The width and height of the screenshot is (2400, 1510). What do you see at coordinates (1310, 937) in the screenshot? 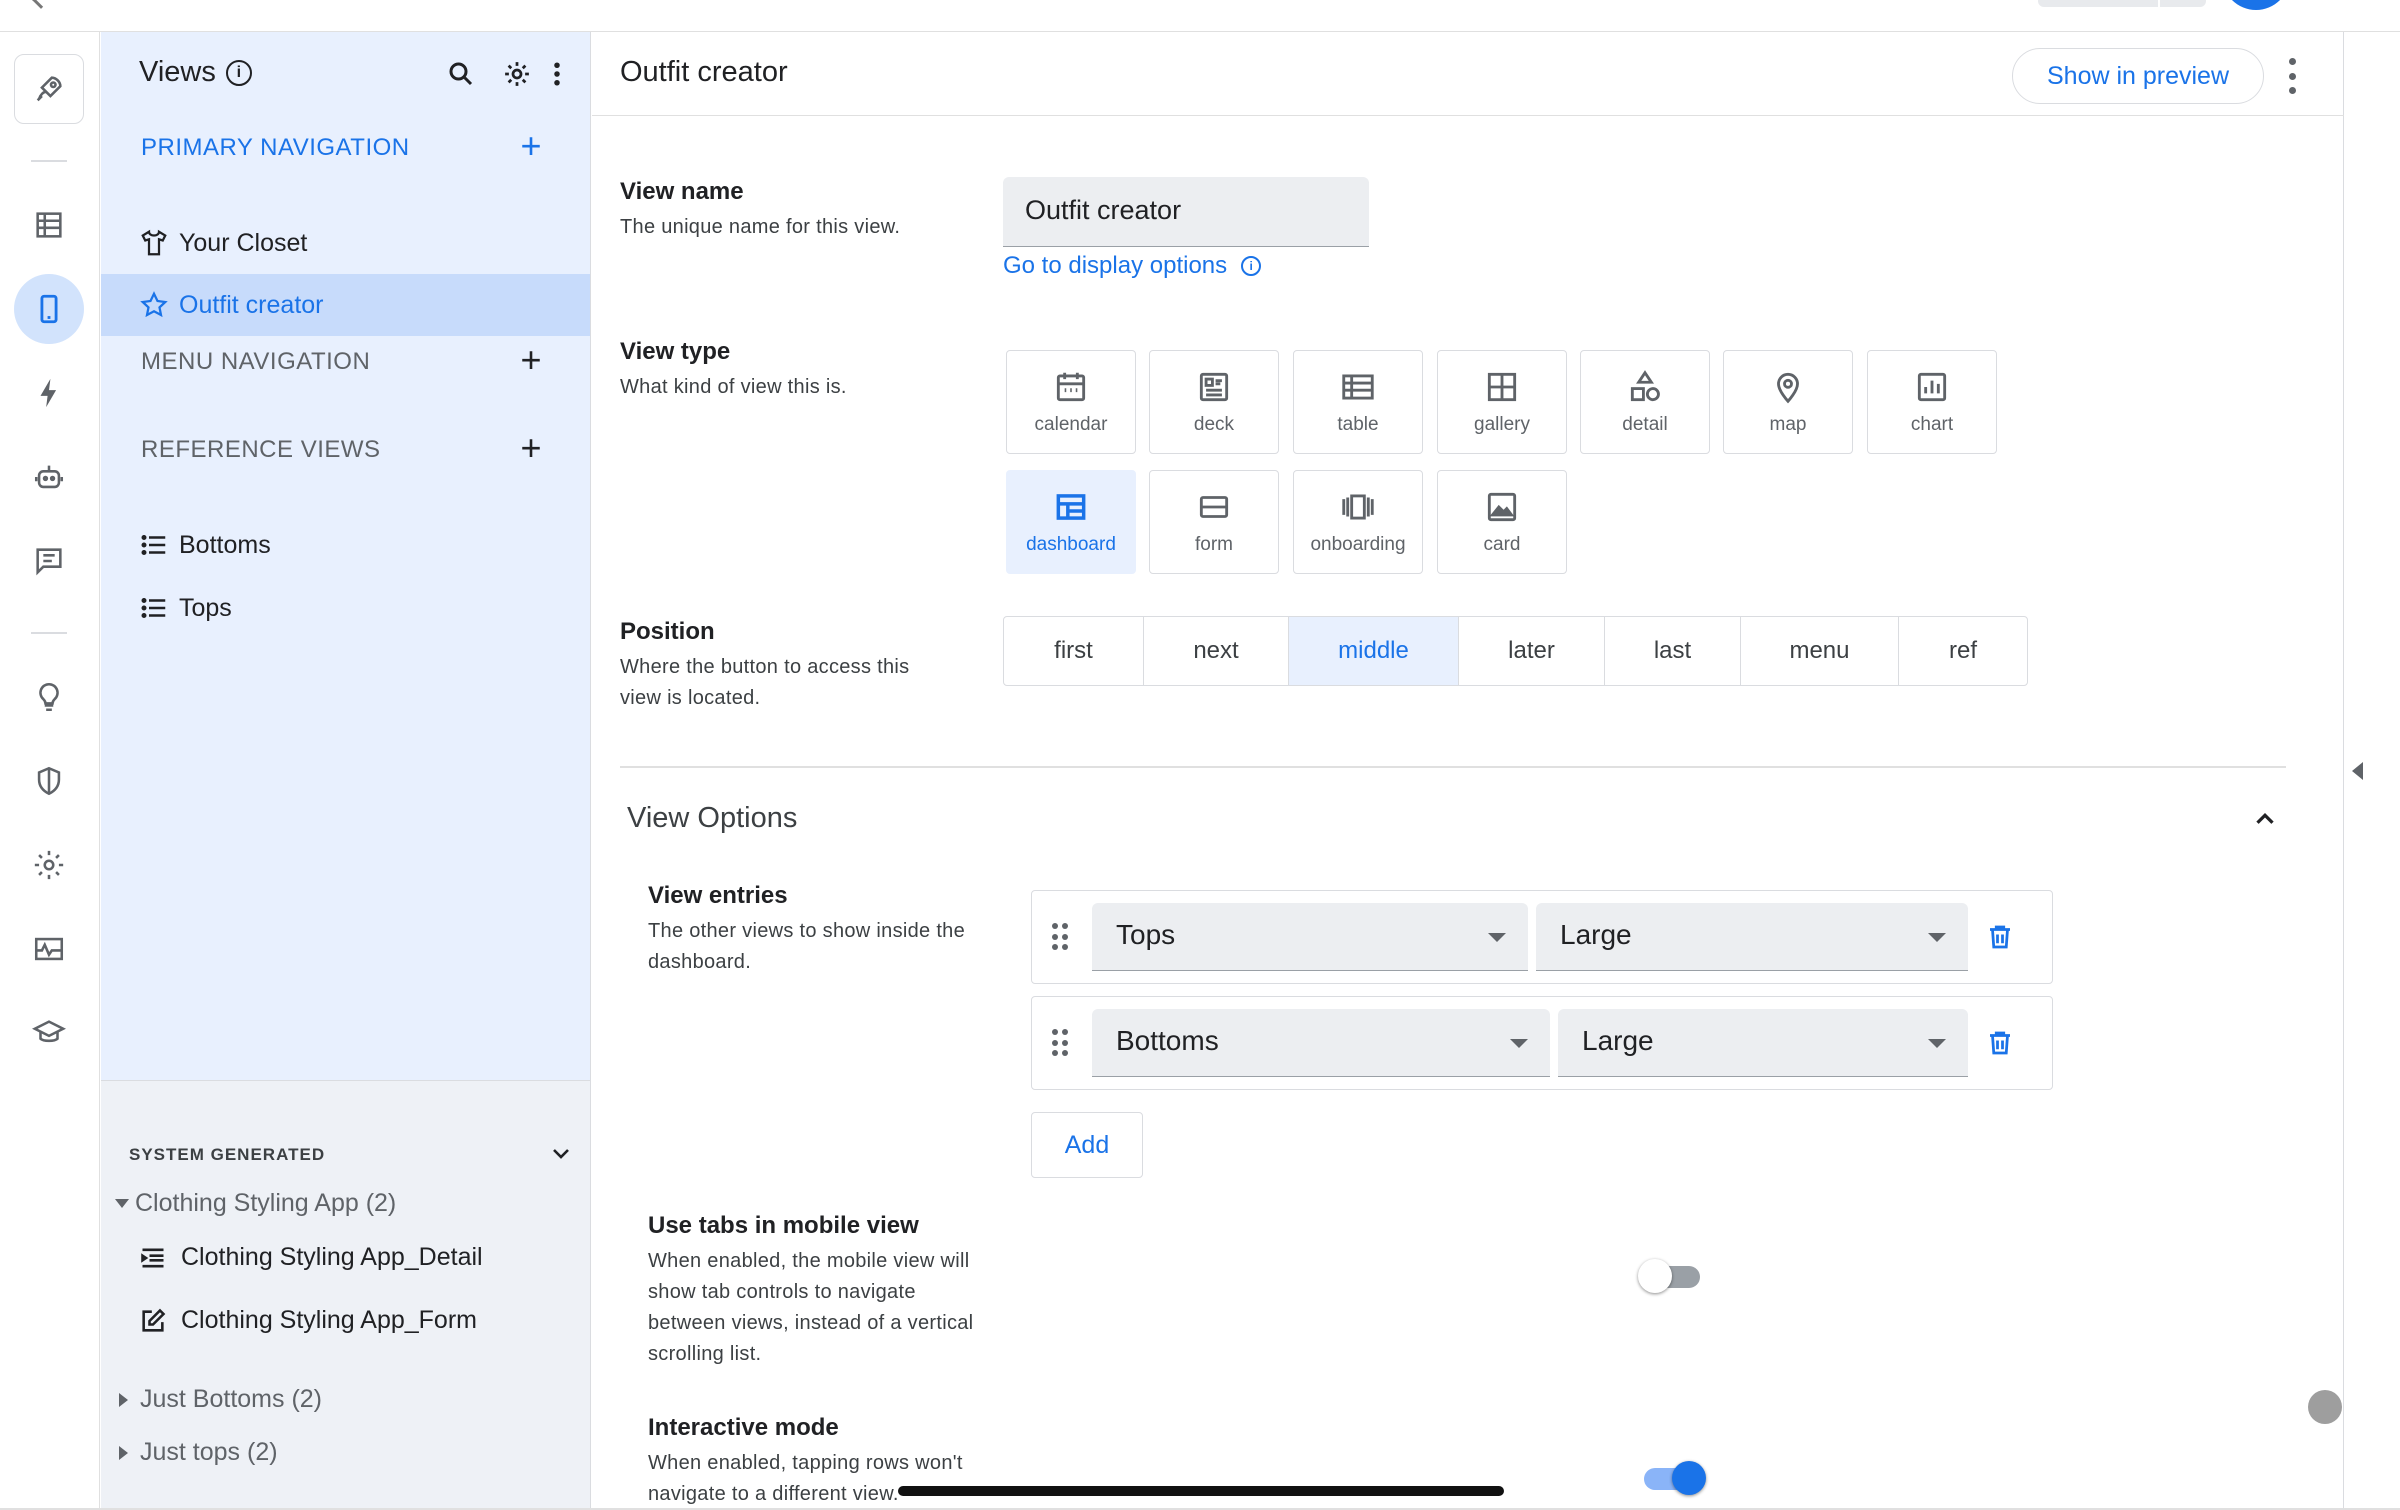
I see `view-entry-view-select: Tops` at bounding box center [1310, 937].